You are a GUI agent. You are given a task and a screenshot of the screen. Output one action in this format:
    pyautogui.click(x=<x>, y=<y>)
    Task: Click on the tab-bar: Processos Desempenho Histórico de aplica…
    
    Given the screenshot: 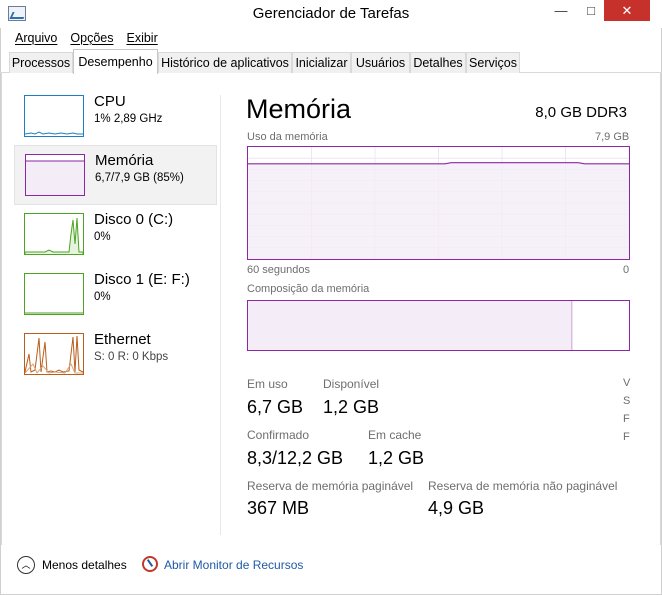 What is the action you would take?
    pyautogui.click(x=331, y=61)
    